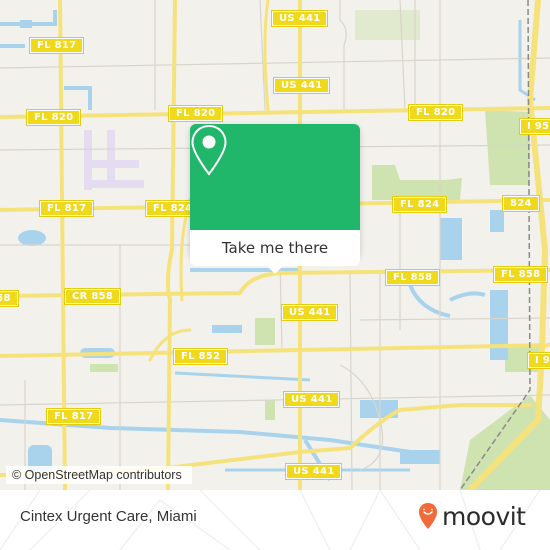 The width and height of the screenshot is (550, 550). What do you see at coordinates (275, 520) in the screenshot?
I see `footer: Cintex Urgent Care, Miami moovit` at bounding box center [275, 520].